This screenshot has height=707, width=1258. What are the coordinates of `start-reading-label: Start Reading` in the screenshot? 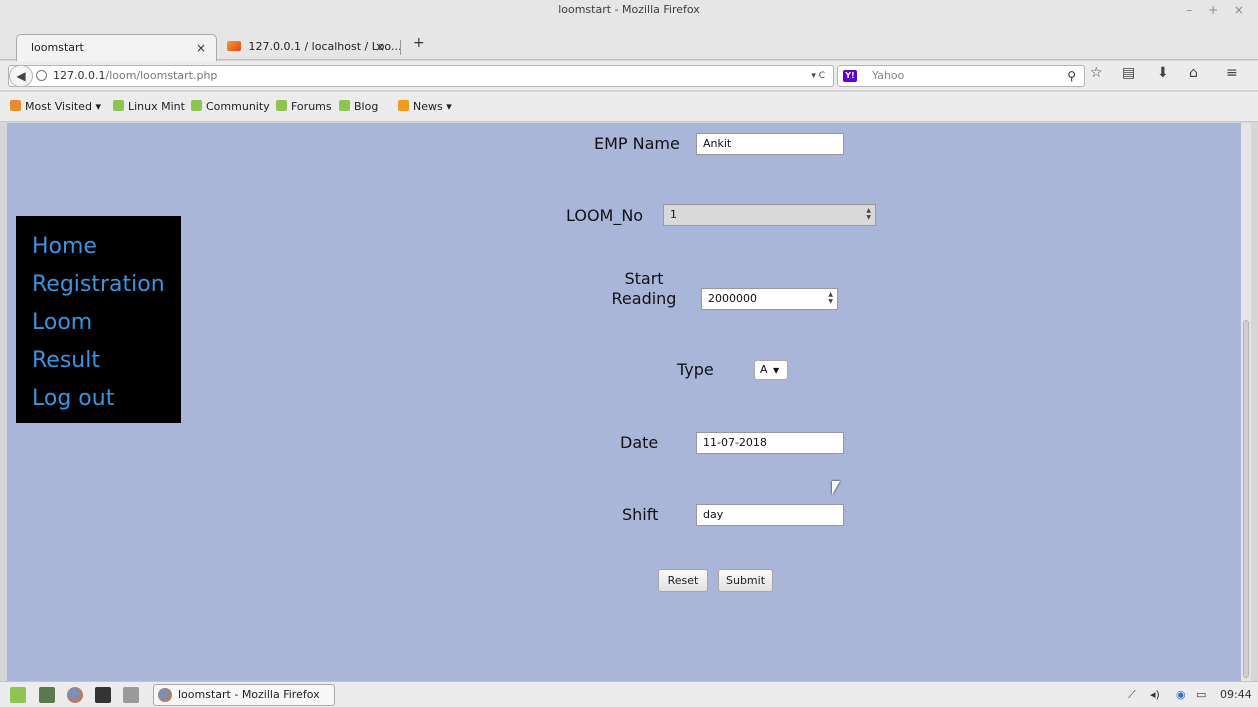 It's located at (644, 289).